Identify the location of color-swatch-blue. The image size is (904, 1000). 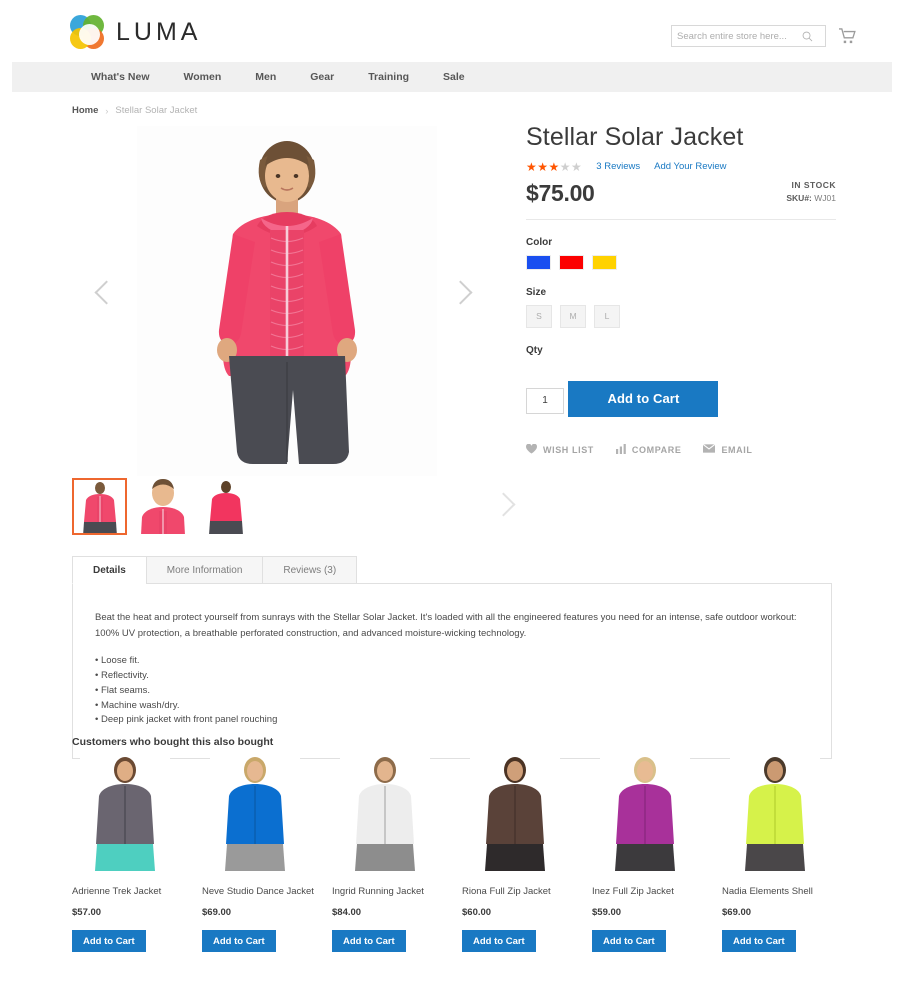
(538, 262).